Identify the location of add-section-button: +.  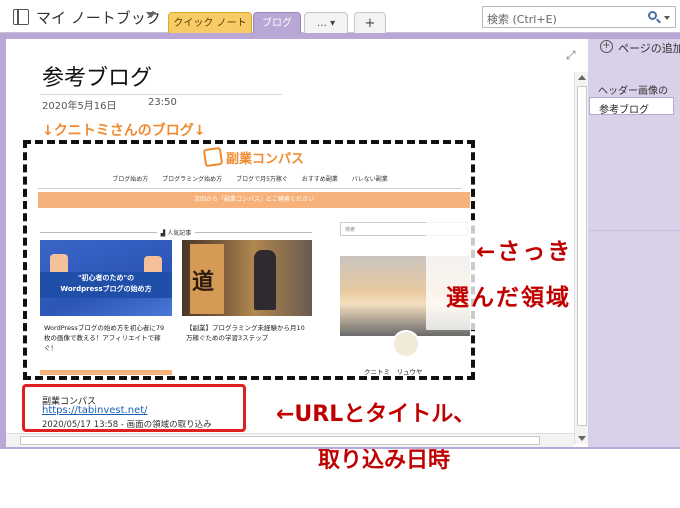
(370, 22).